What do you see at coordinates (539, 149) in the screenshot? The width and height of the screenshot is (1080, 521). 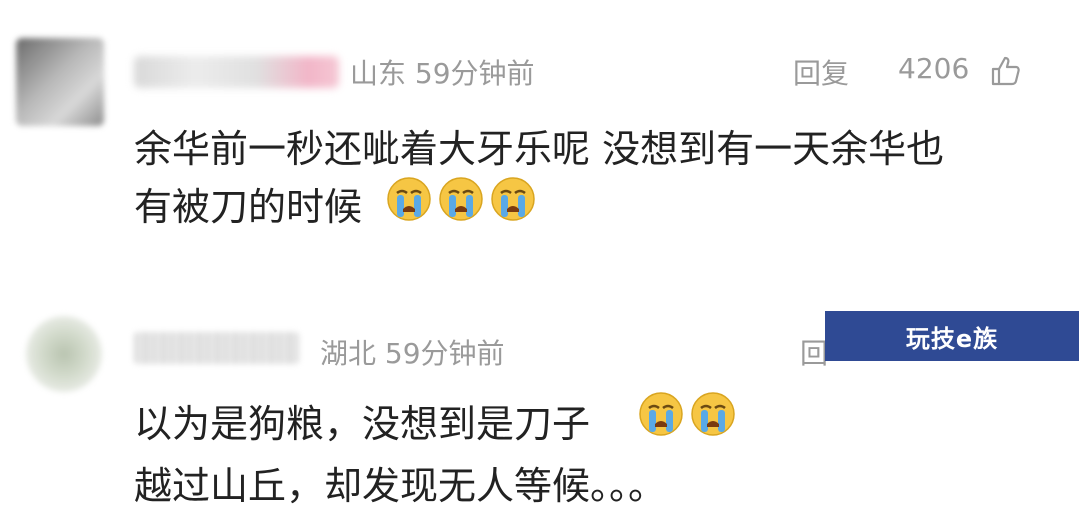 I see `comment-text-line: 余华前一秒还呲着大牙乐呢 没想到有一天余华也` at bounding box center [539, 149].